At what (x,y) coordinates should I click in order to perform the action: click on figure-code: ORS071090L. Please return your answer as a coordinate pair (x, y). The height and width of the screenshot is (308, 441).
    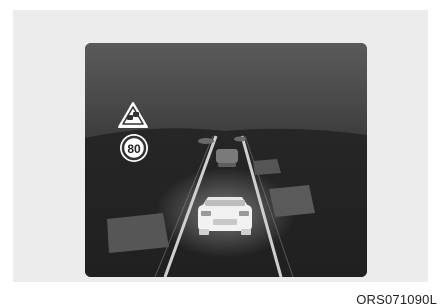
    Looking at the image, I should click on (396, 299).